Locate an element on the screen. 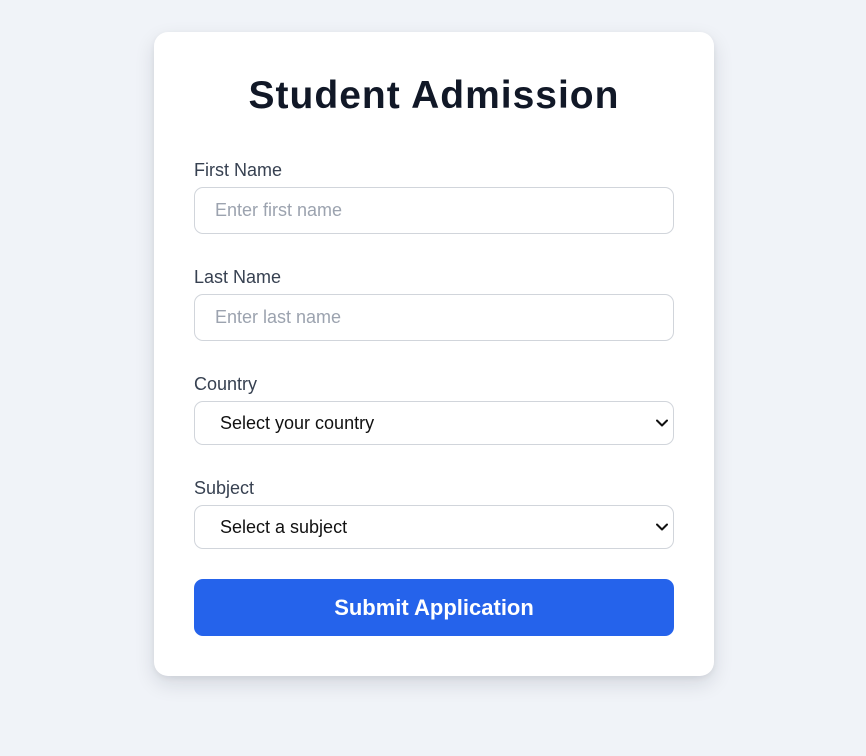  first-name-label: First Name is located at coordinates (238, 170).